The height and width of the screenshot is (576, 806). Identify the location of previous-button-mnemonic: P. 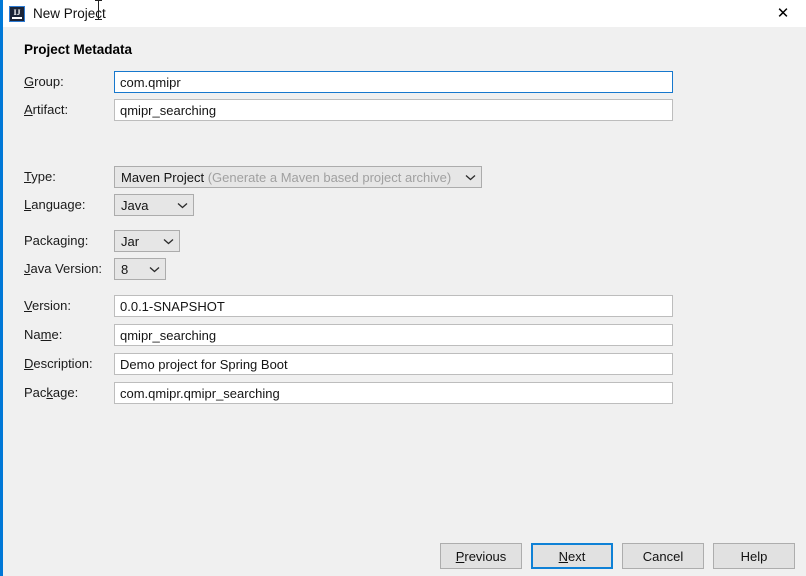
(460, 556).